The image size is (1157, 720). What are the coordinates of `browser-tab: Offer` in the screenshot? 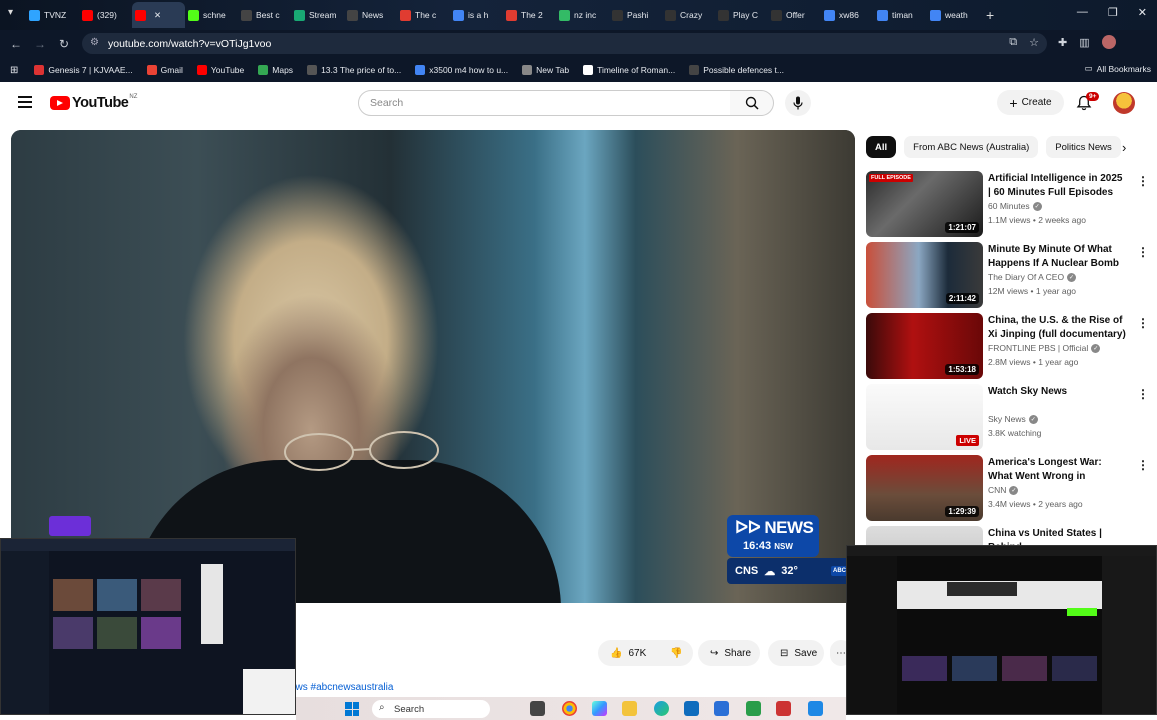 It's located at (794, 15).